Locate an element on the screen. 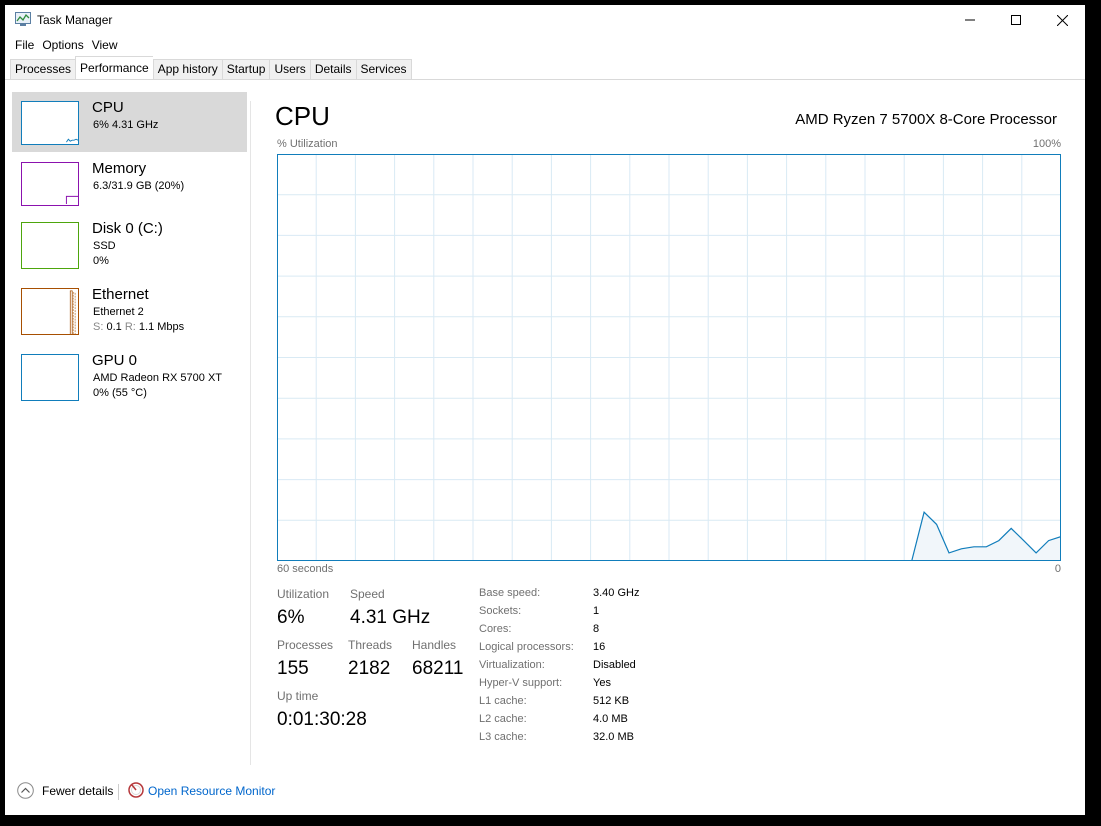 The height and width of the screenshot is (826, 1101). spec-value: 512 KB is located at coordinates (611, 701).